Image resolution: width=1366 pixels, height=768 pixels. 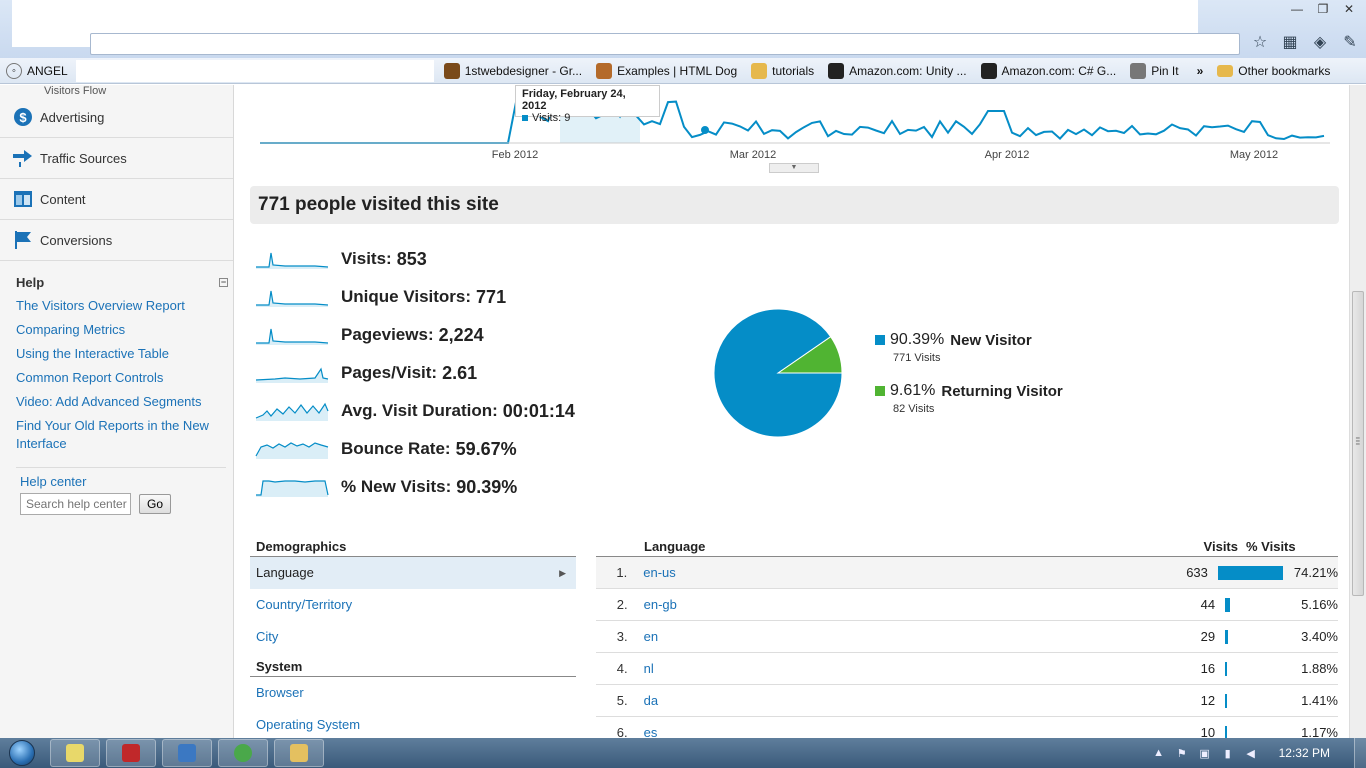 What do you see at coordinates (121, 402) in the screenshot?
I see `help-link: Video: Add Advanced Segments` at bounding box center [121, 402].